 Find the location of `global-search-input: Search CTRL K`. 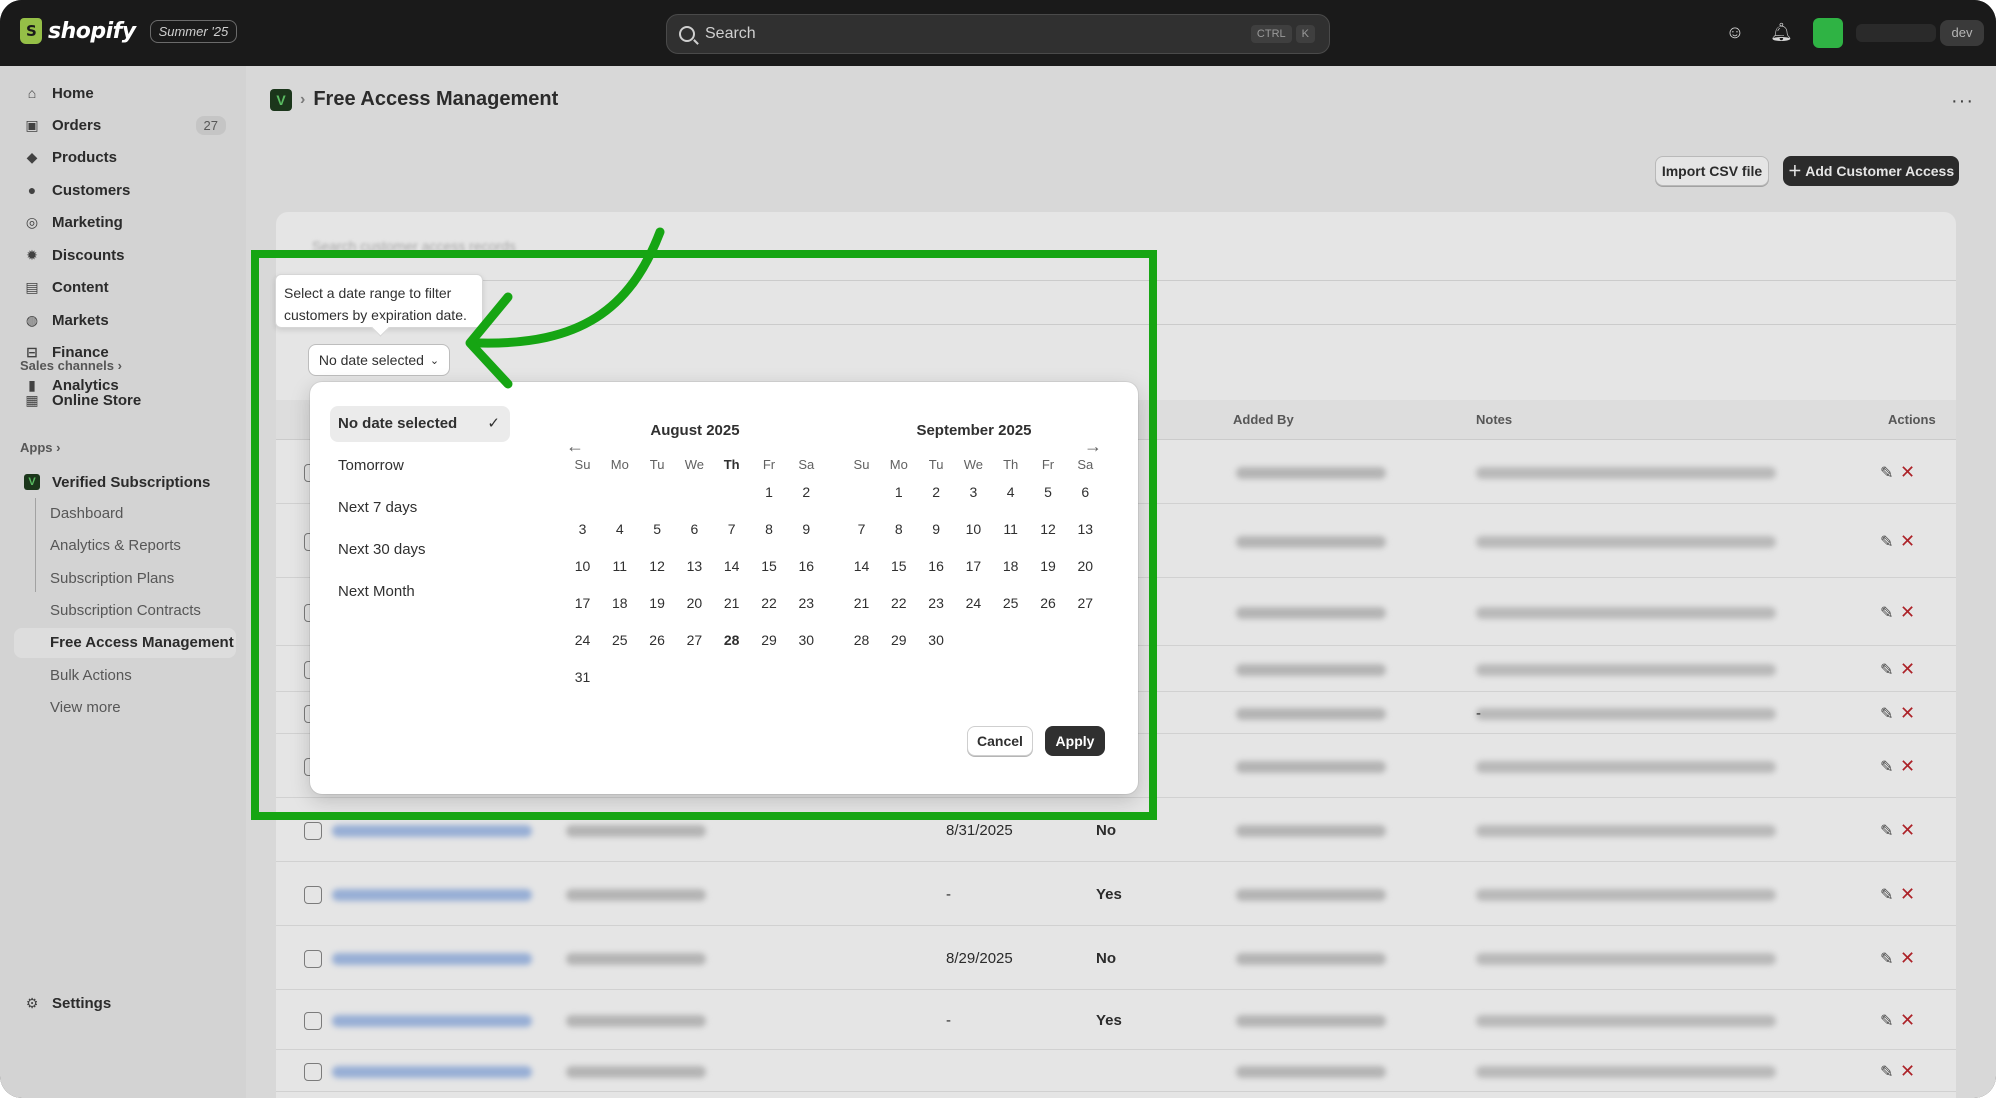

global-search-input: Search CTRL K is located at coordinates (998, 34).